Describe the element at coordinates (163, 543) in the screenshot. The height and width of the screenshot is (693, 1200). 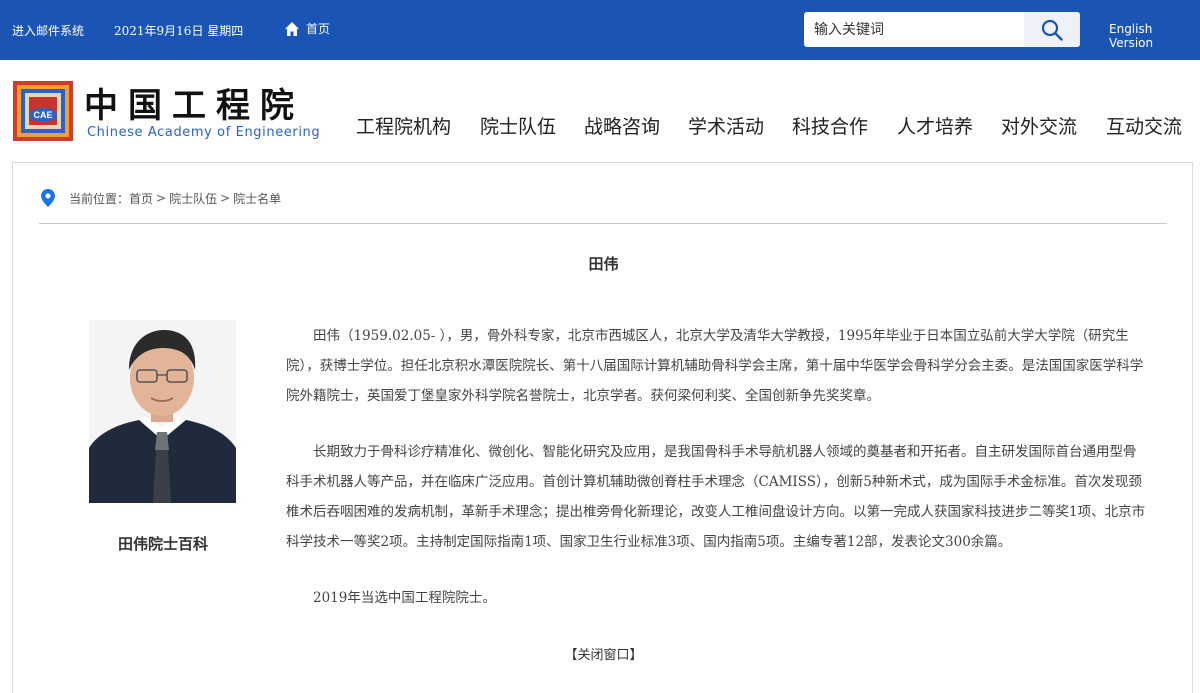
I see `wiki-link: 田伟院士百科` at that location.